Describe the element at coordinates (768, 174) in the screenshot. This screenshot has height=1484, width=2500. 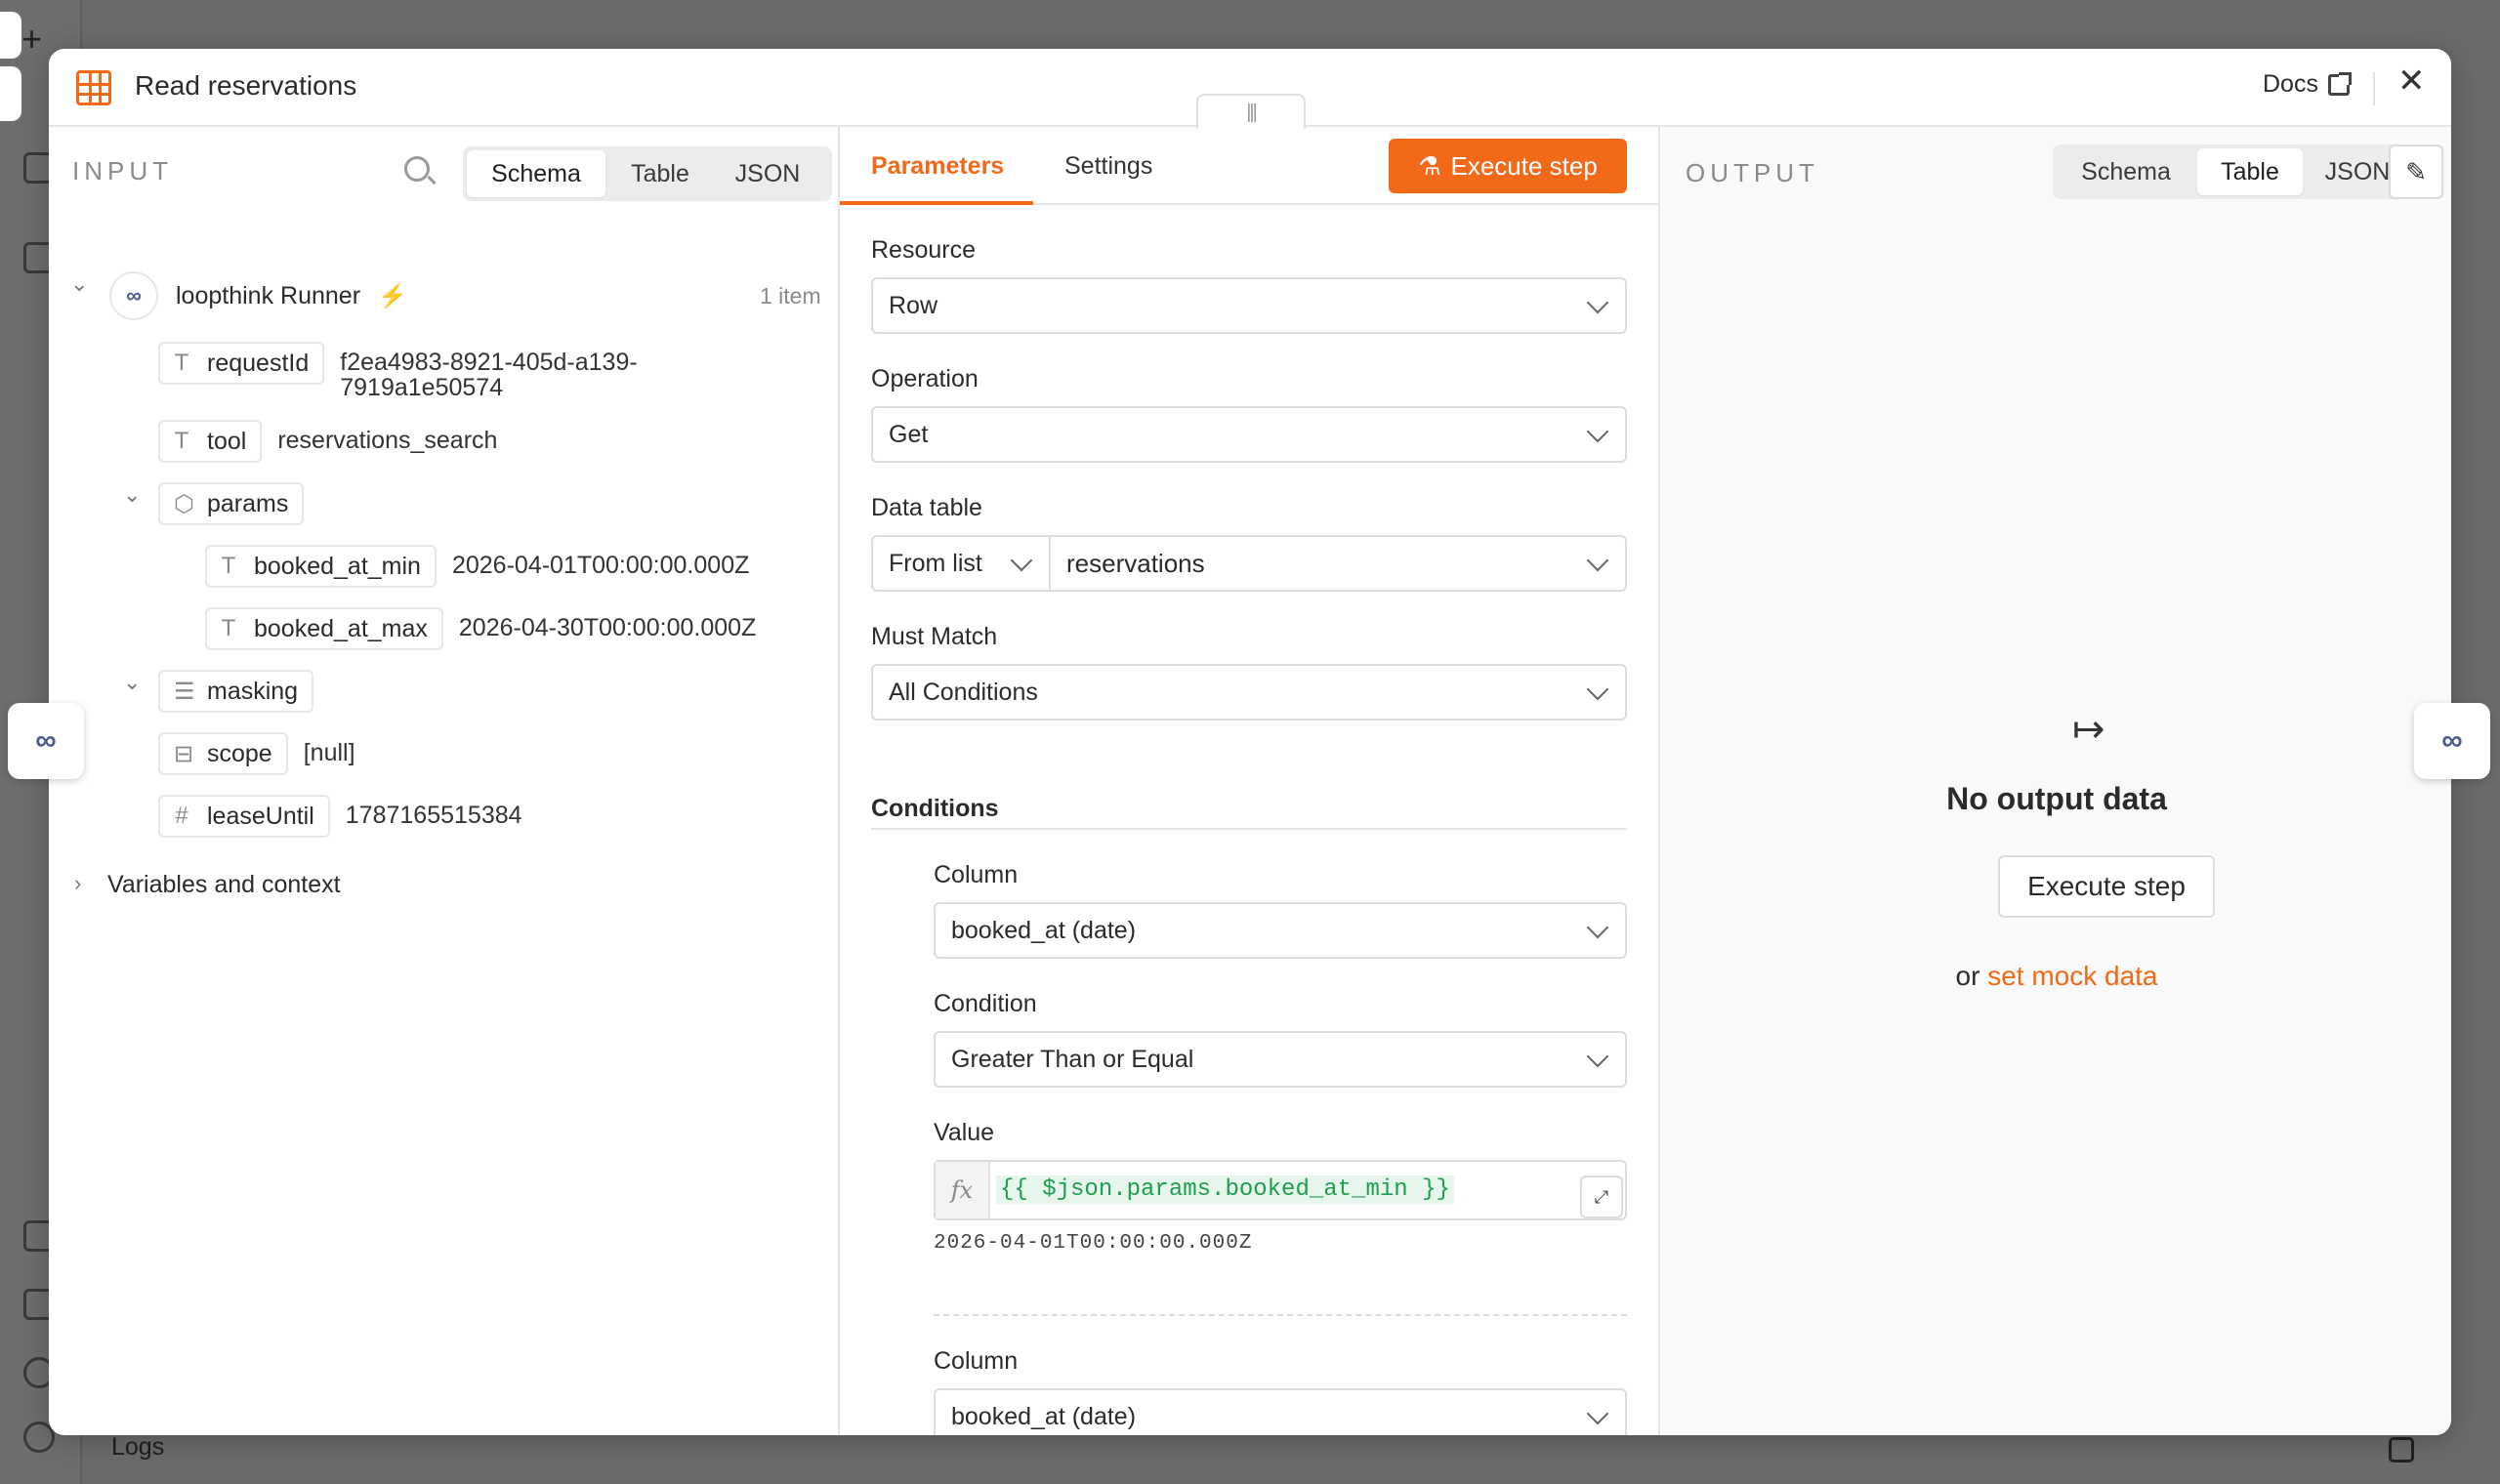
I see `input-view-json: JSON` at that location.